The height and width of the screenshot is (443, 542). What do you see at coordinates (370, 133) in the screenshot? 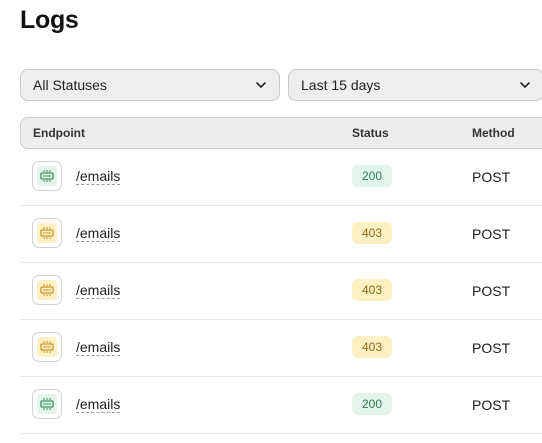
I see `column-header-status: Status` at bounding box center [370, 133].